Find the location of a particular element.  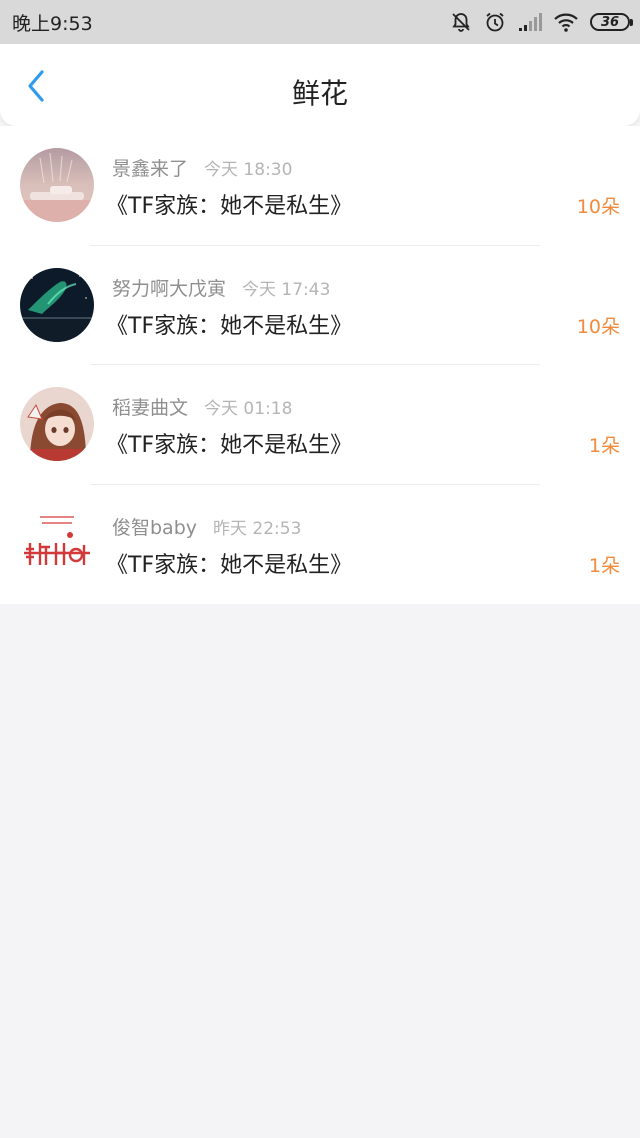

status-time: 晚上9:53 is located at coordinates (52, 23).